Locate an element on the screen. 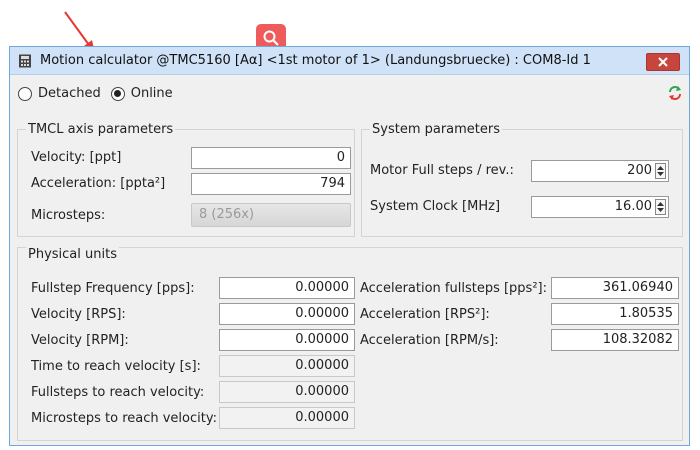 Image resolution: width=700 pixels, height=450 pixels. velocity-label: Velocity: [ppt] is located at coordinates (76, 157).